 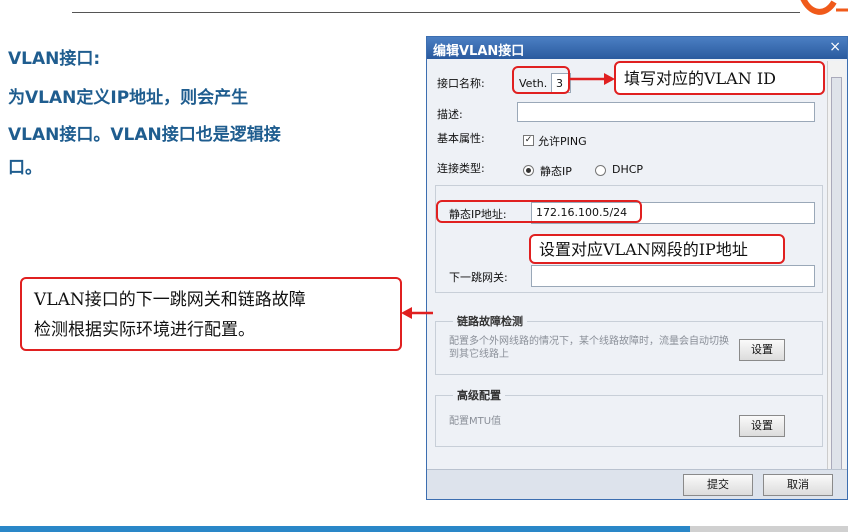 What do you see at coordinates (490, 321) in the screenshot?
I see `link-detect-title: 链路故障检测` at bounding box center [490, 321].